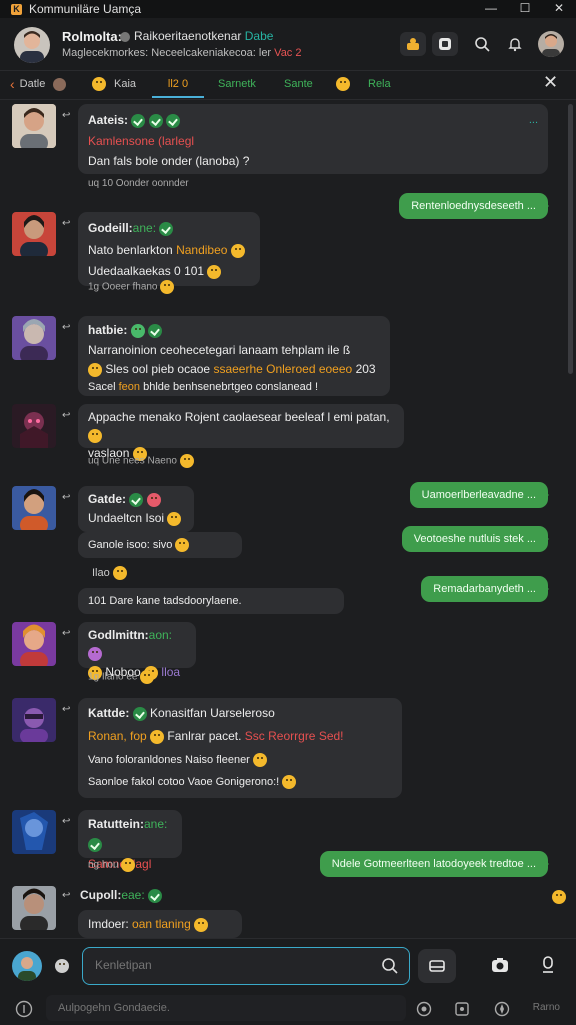 This screenshot has width=576, height=1025. Describe the element at coordinates (114, 84) in the screenshot. I see `tab-kaia: Kaia` at that location.